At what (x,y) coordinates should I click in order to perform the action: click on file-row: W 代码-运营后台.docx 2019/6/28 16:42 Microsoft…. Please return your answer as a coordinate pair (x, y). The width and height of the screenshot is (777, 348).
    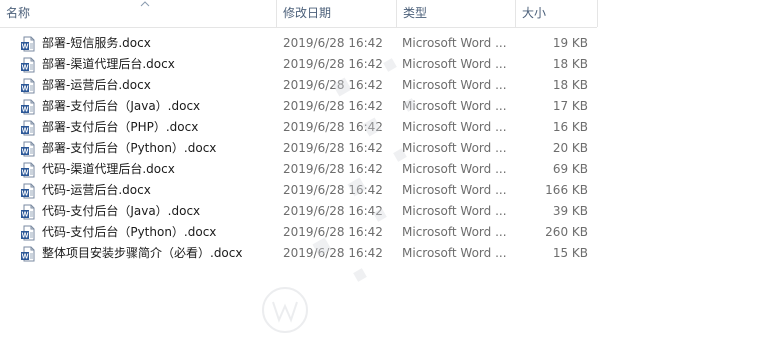
    Looking at the image, I should click on (298, 190).